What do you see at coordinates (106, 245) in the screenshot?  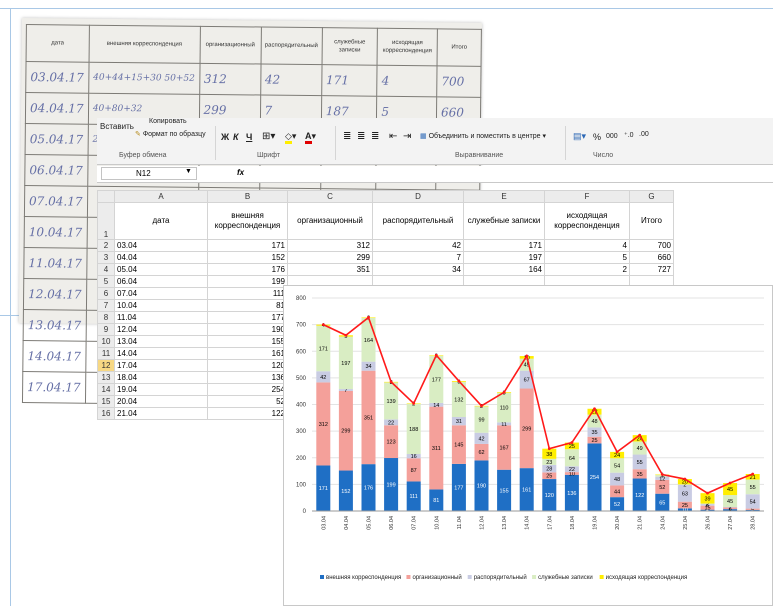 I see `row-number: 2` at bounding box center [106, 245].